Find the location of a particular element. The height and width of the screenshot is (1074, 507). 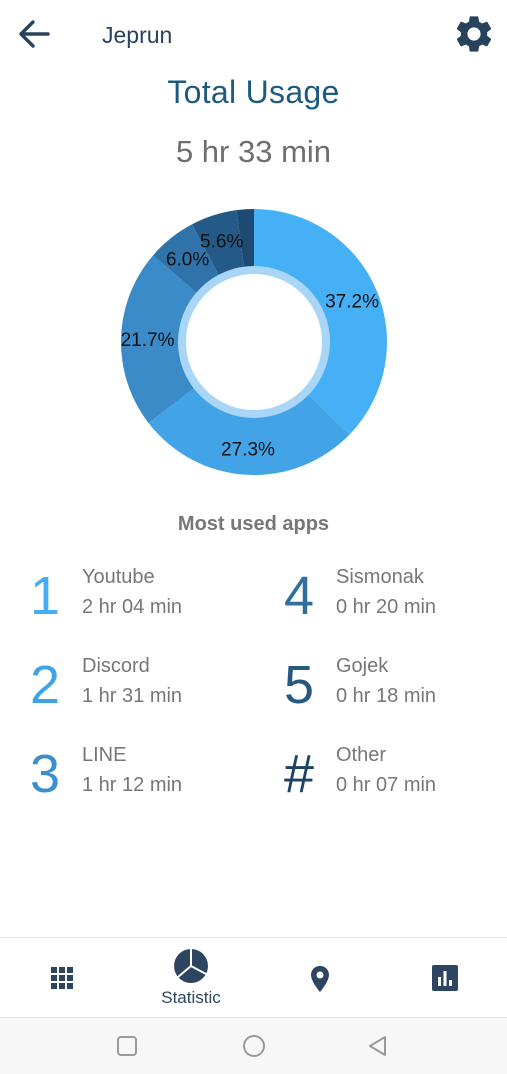

gear-icon is located at coordinates (474, 34).